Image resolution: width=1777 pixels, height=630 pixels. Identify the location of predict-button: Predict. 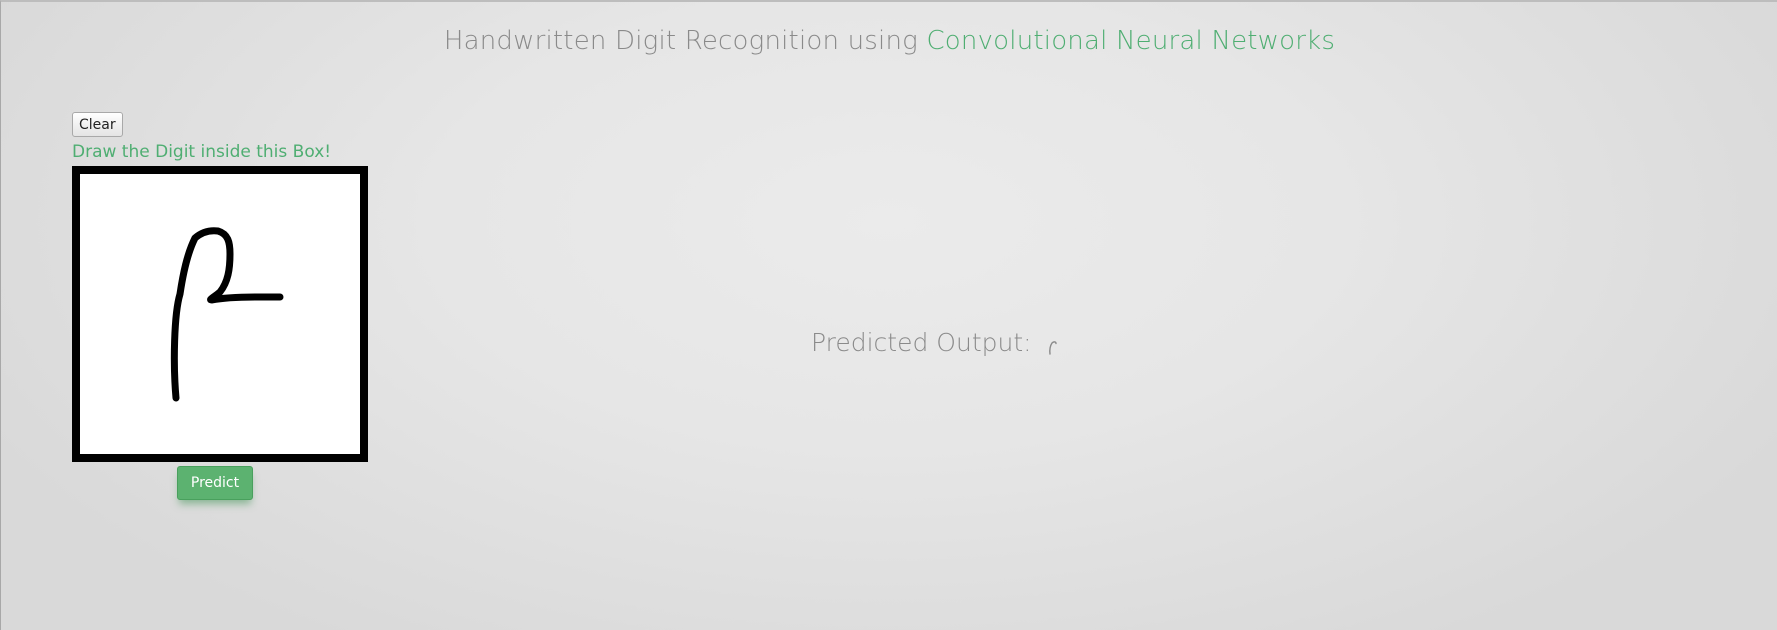
(215, 483).